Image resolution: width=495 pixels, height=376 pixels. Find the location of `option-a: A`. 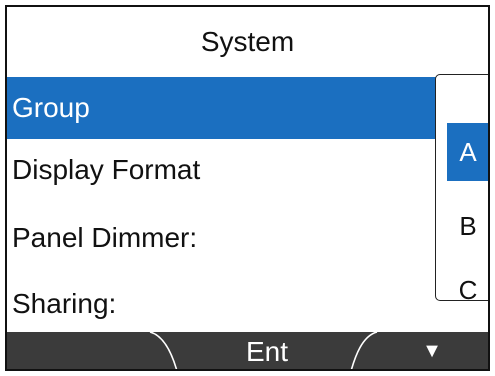

option-a: A is located at coordinates (467, 152).